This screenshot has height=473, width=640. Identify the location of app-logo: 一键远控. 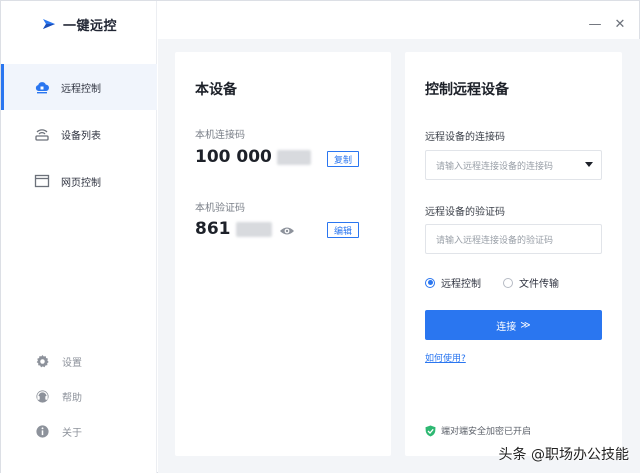
(79, 24).